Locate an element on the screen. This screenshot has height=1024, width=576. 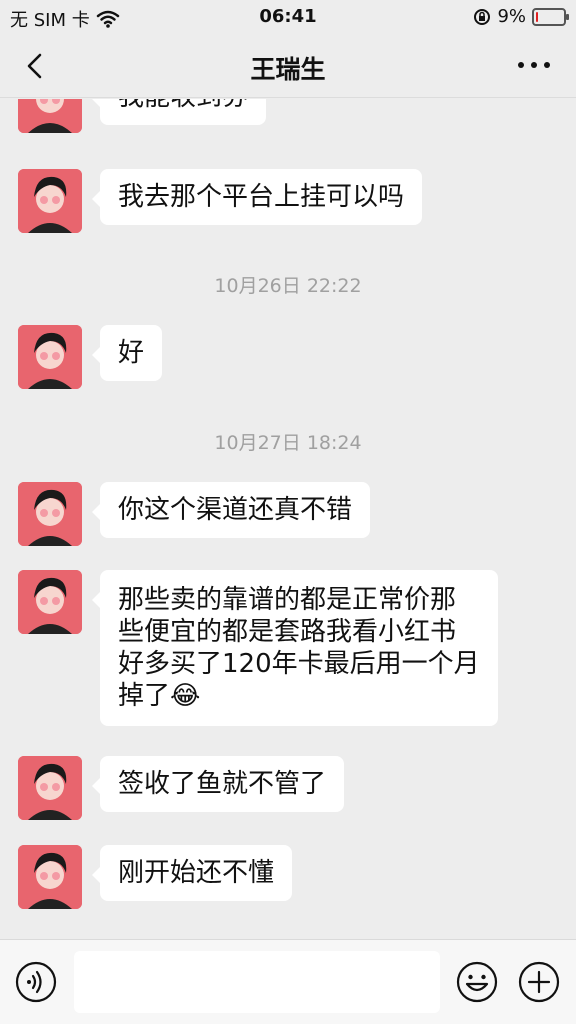
message-text: 签收了鱼就不管了 is located at coordinates (222, 784).